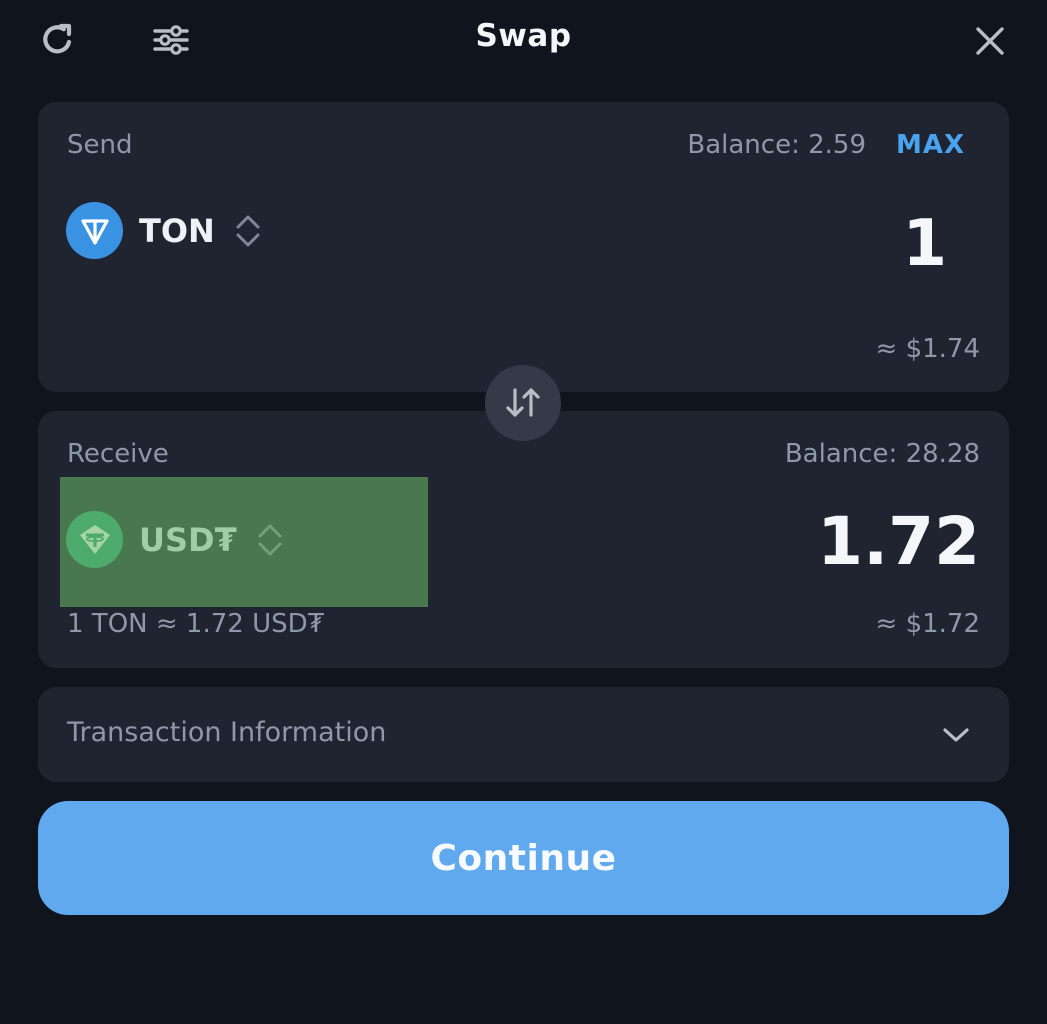 This screenshot has width=1047, height=1024. What do you see at coordinates (898, 541) in the screenshot?
I see `receive-amount: 1.72` at bounding box center [898, 541].